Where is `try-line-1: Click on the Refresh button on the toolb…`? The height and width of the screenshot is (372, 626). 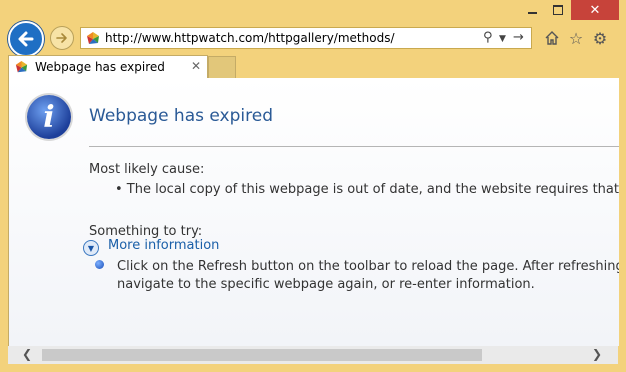 try-line-1: Click on the Refresh button on the toolb… is located at coordinates (368, 266).